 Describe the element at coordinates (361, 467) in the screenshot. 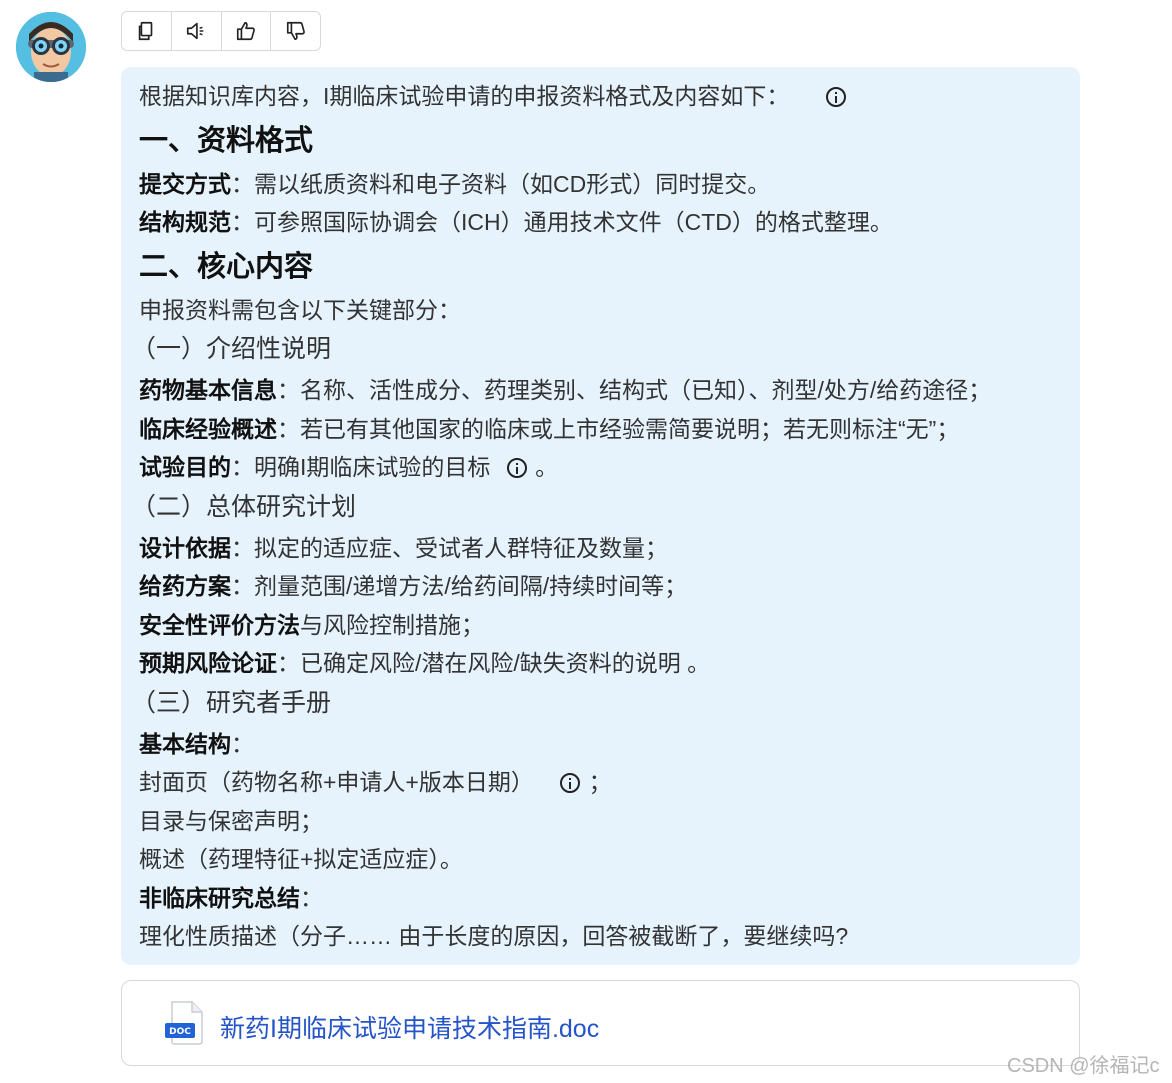

I see `purpose-text: ：明确I期临床试验的目标` at that location.